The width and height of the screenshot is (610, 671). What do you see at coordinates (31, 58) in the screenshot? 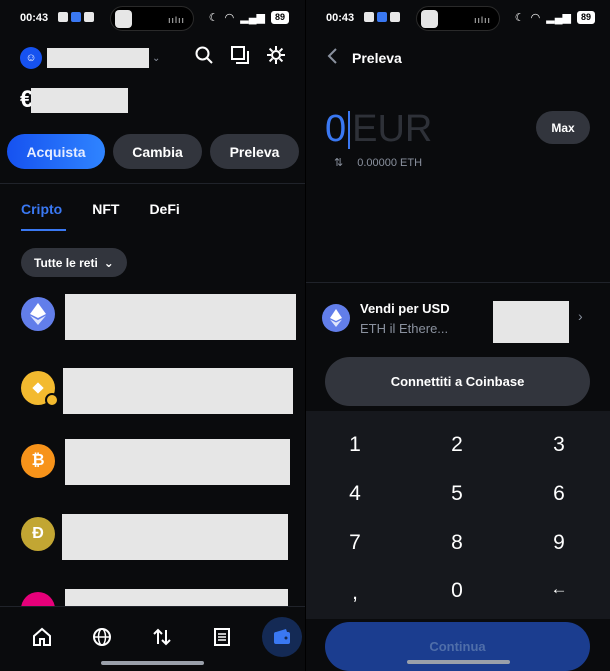
I see `avatar: ☺` at bounding box center [31, 58].